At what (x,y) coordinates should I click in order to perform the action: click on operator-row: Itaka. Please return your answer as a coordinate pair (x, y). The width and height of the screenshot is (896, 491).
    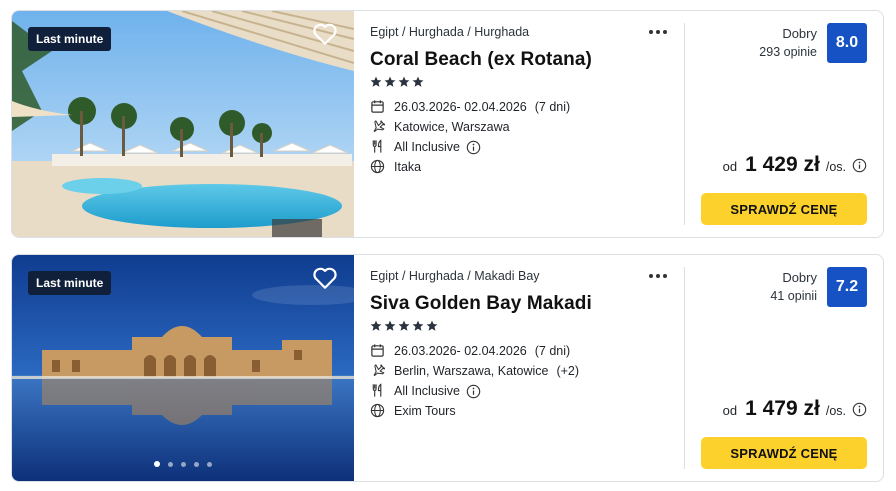
    Looking at the image, I should click on (525, 167).